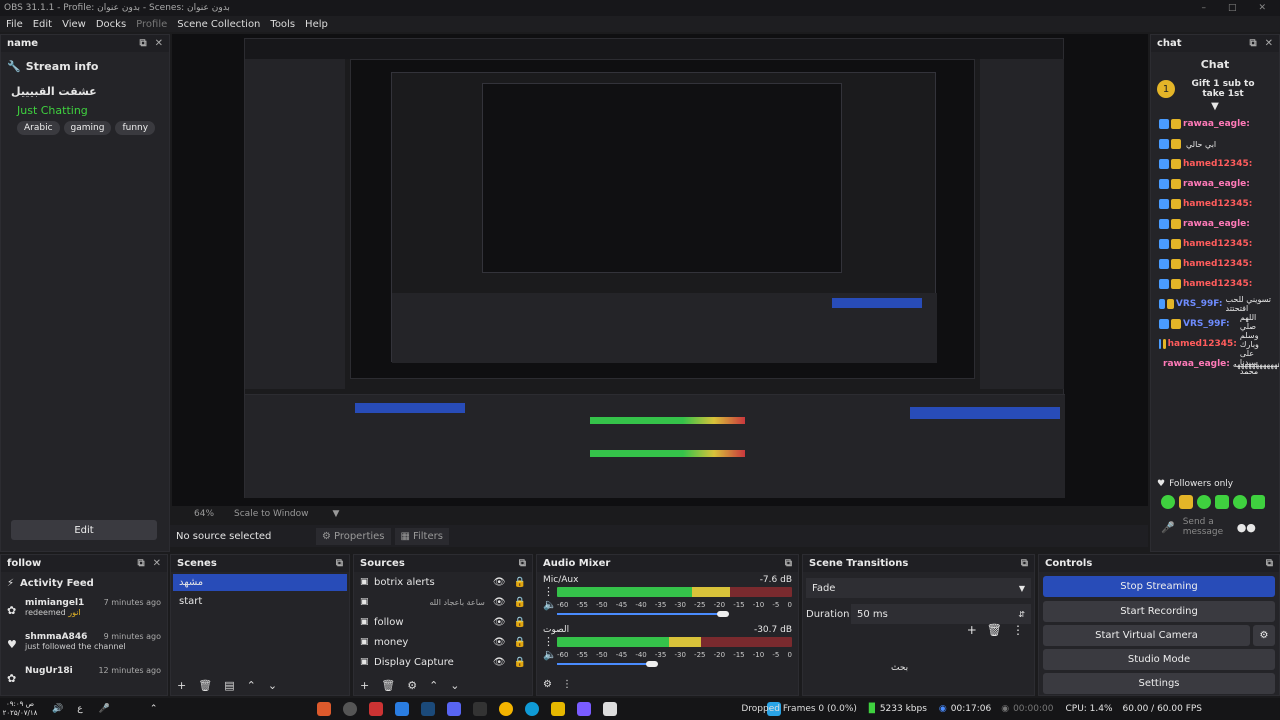 The height and width of the screenshot is (720, 1280). Describe the element at coordinates (1203, 8) in the screenshot. I see `minimize-icon: –` at that location.